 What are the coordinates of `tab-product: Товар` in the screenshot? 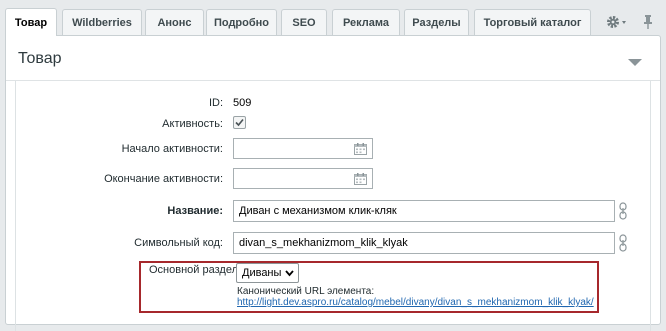 It's located at (31, 22).